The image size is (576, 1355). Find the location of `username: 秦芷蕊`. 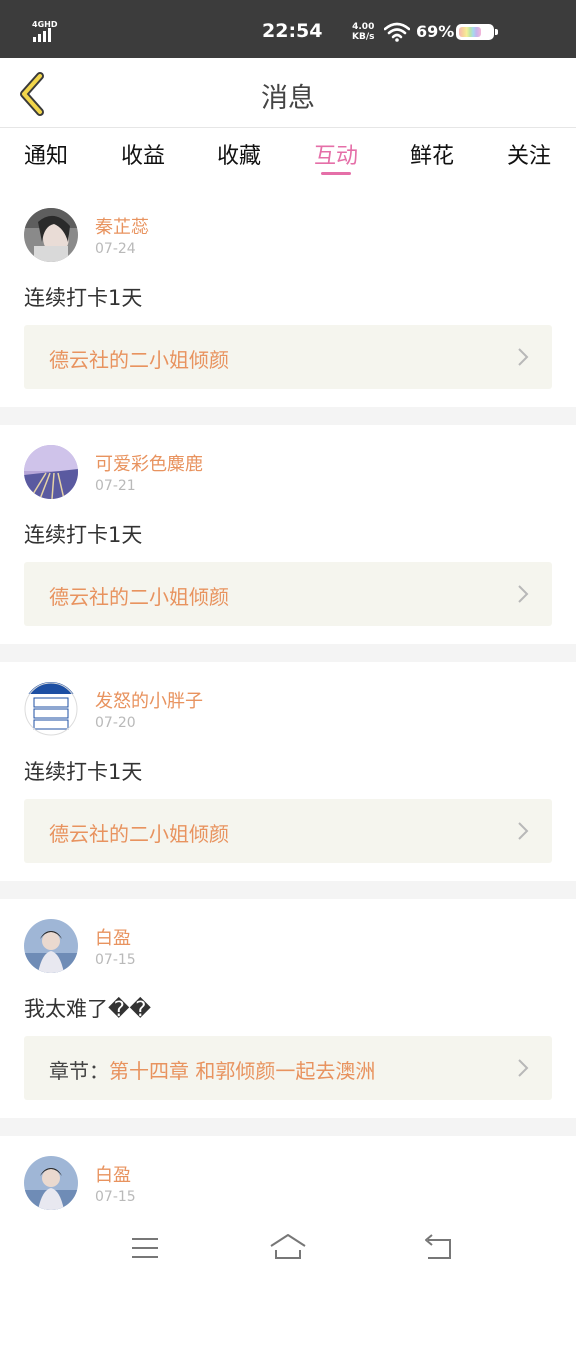

username: 秦芷蕊 is located at coordinates (122, 226).